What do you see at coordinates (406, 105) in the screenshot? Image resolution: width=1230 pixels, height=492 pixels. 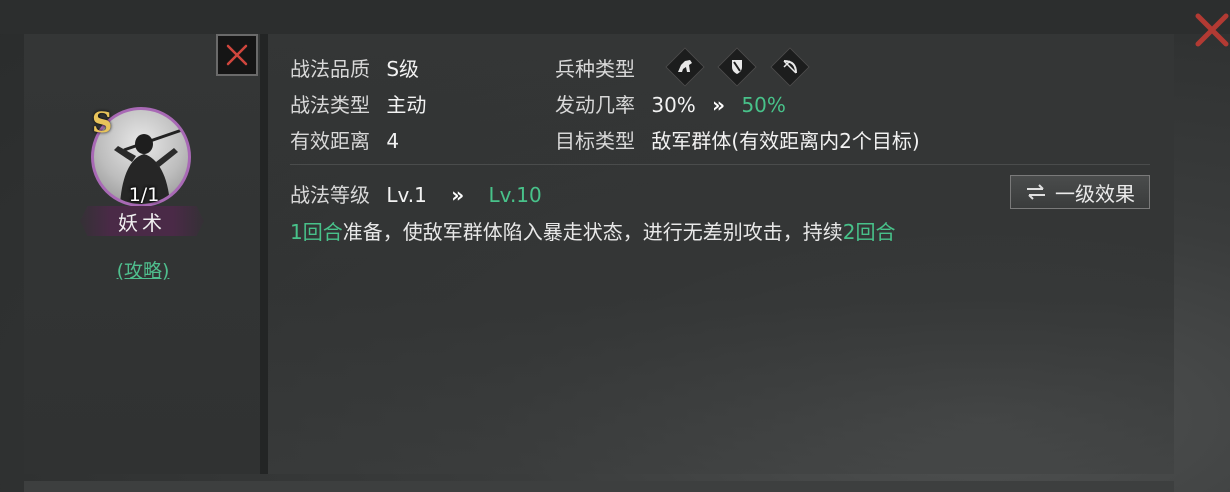 I see `type-value: 主动` at bounding box center [406, 105].